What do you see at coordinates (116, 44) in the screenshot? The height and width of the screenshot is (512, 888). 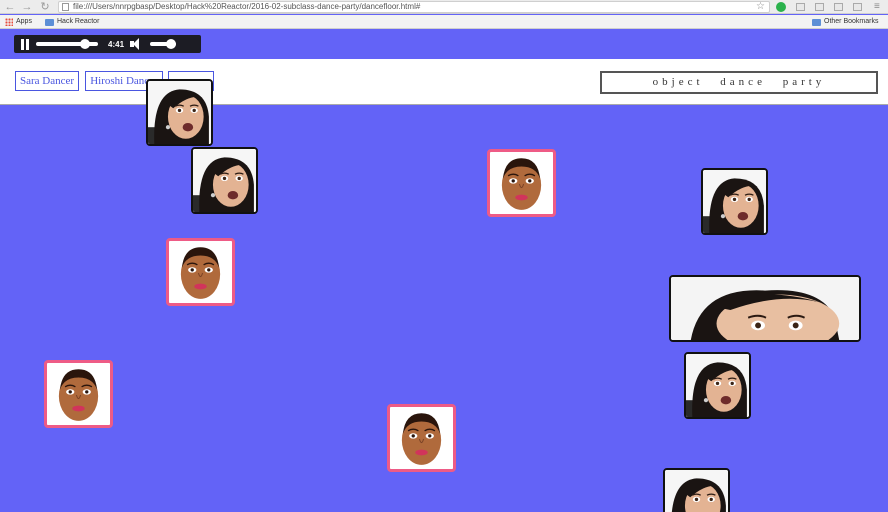 I see `time-label: 4:41` at bounding box center [116, 44].